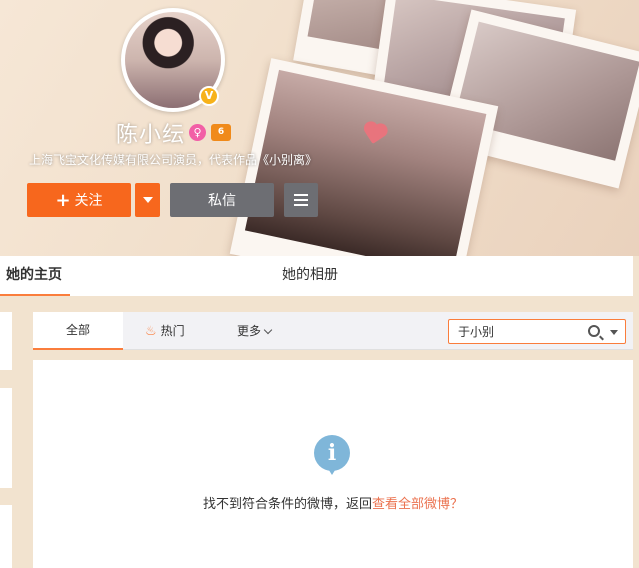 The width and height of the screenshot is (639, 568). I want to click on profile-description: 上海飞宝文化传媒有限公司演员，代表作品《小别离》, so click(173, 160).